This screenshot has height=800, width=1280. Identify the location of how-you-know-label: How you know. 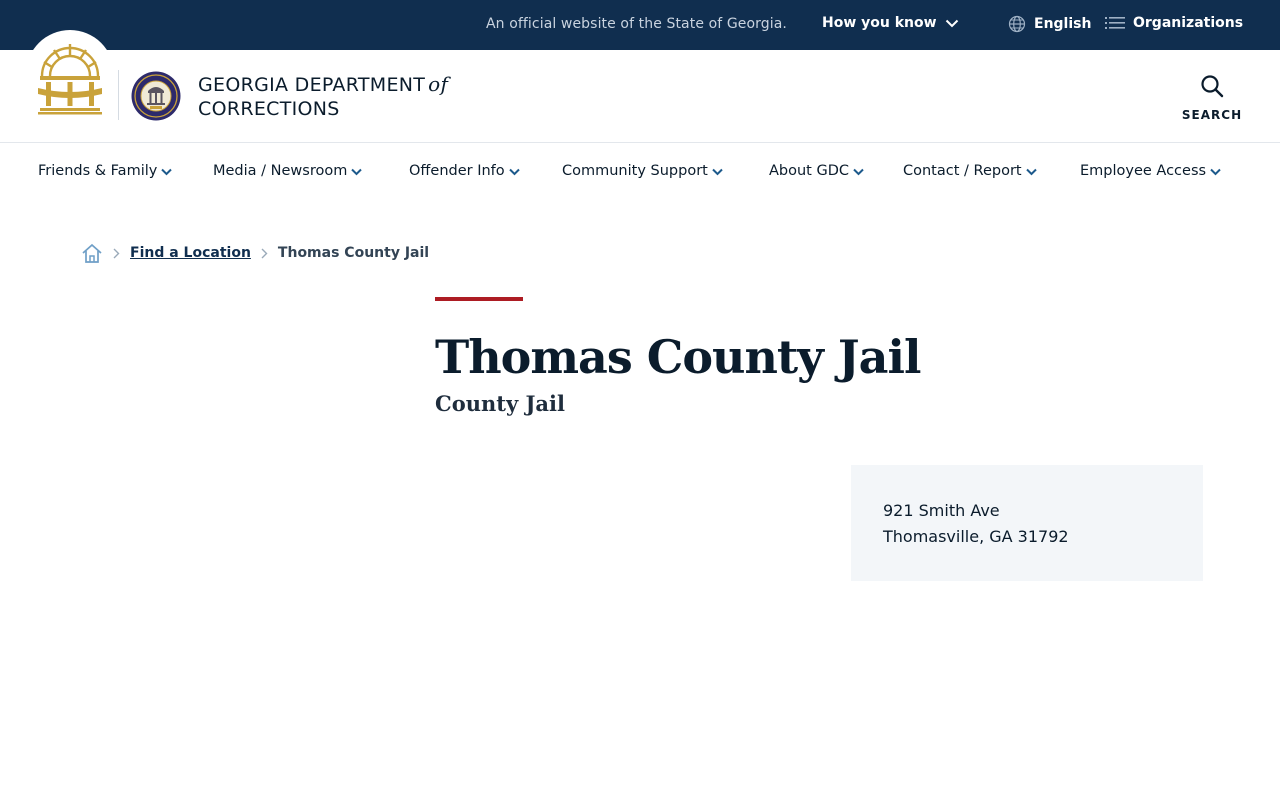
(879, 23).